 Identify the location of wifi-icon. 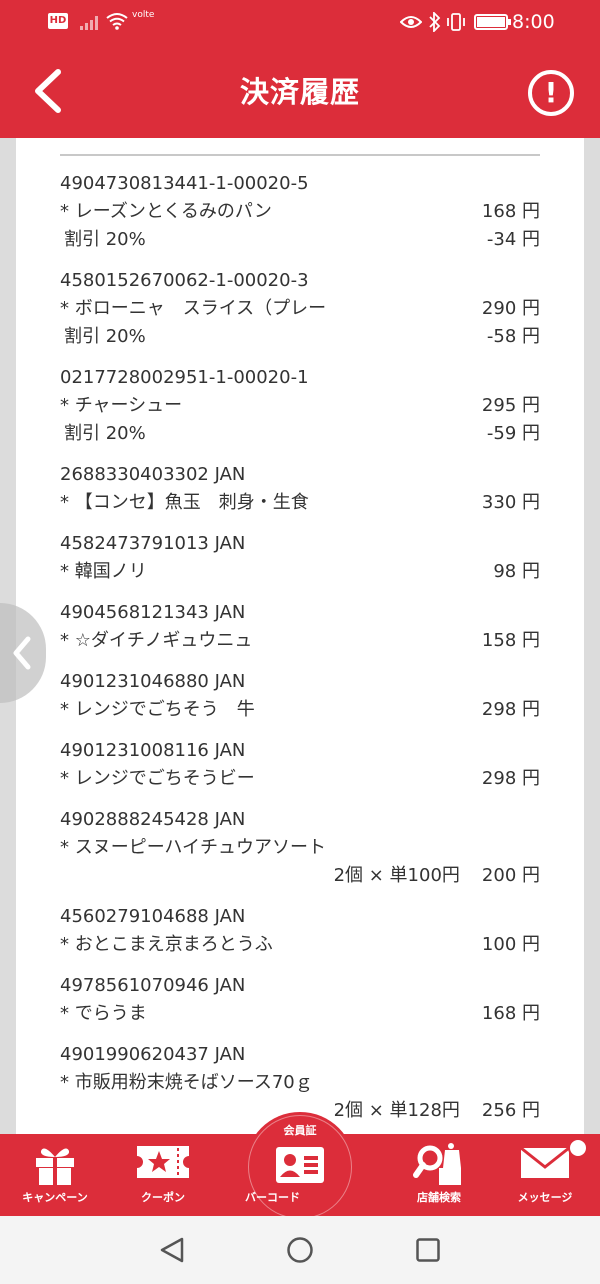
(117, 21).